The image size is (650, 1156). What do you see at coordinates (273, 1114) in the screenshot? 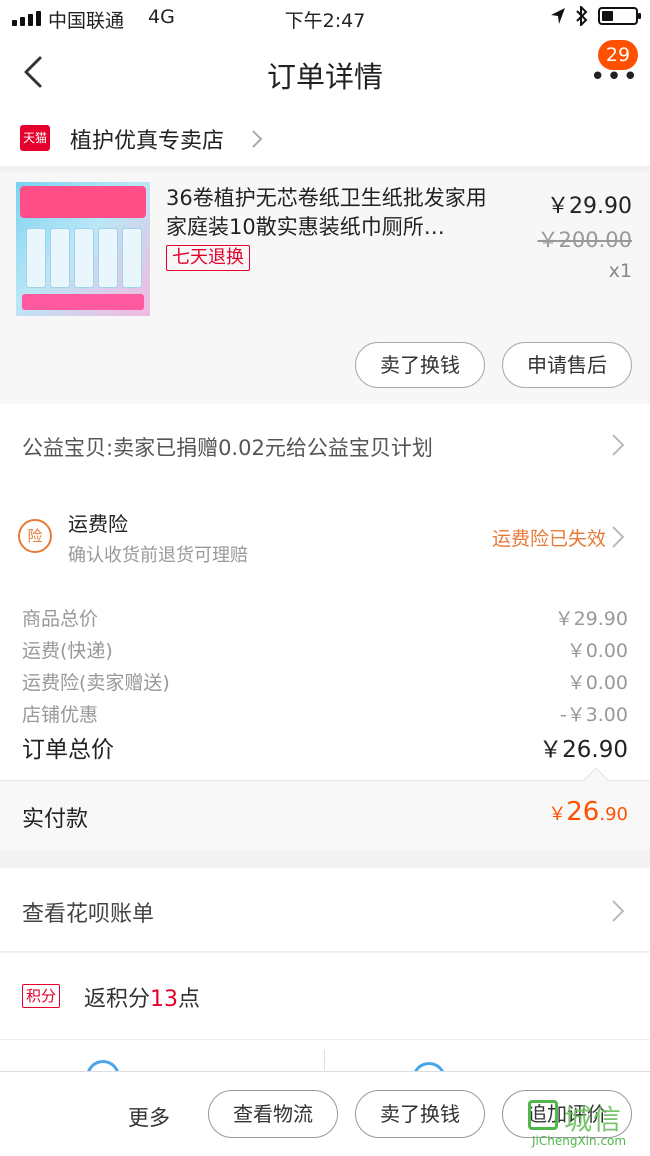
I see `view-logistics-button: 查看物流` at bounding box center [273, 1114].